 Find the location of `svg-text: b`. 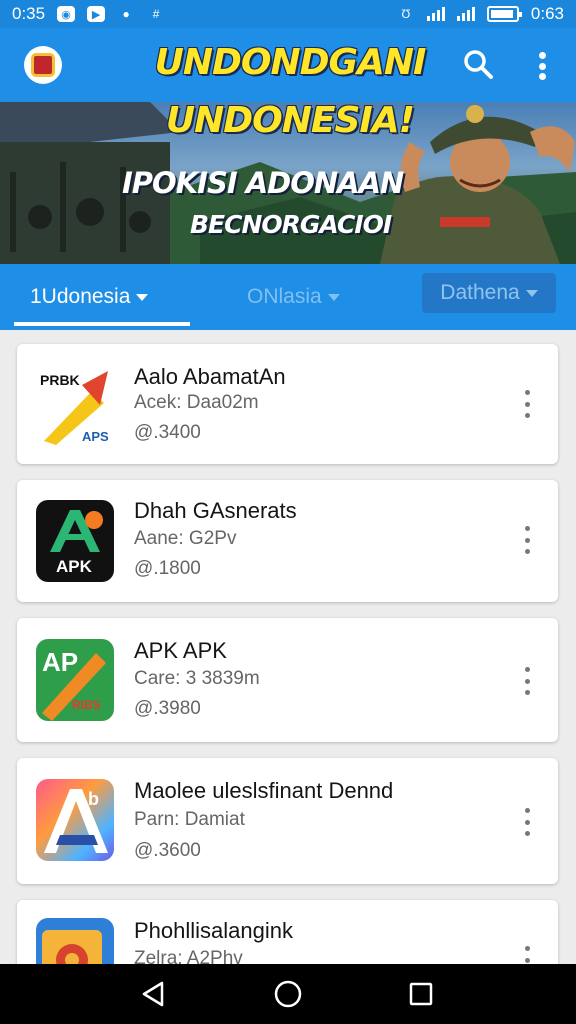

svg-text: b is located at coordinates (93, 799).